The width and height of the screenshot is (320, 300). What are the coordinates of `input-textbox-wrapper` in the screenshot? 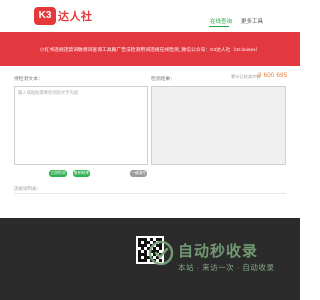 It's located at (81, 125).